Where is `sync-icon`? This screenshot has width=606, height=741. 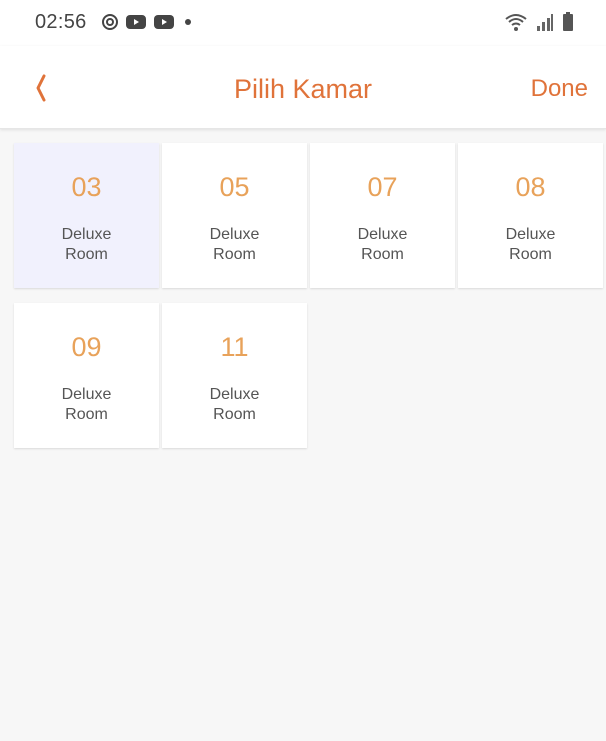 sync-icon is located at coordinates (110, 22).